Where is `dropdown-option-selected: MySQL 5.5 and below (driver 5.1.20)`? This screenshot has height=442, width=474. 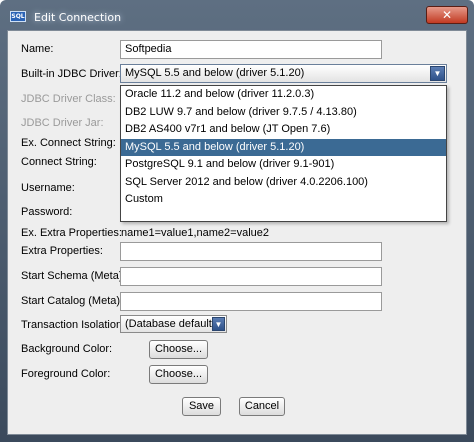 dropdown-option-selected: MySQL 5.5 and below (driver 5.1.20) is located at coordinates (283, 147).